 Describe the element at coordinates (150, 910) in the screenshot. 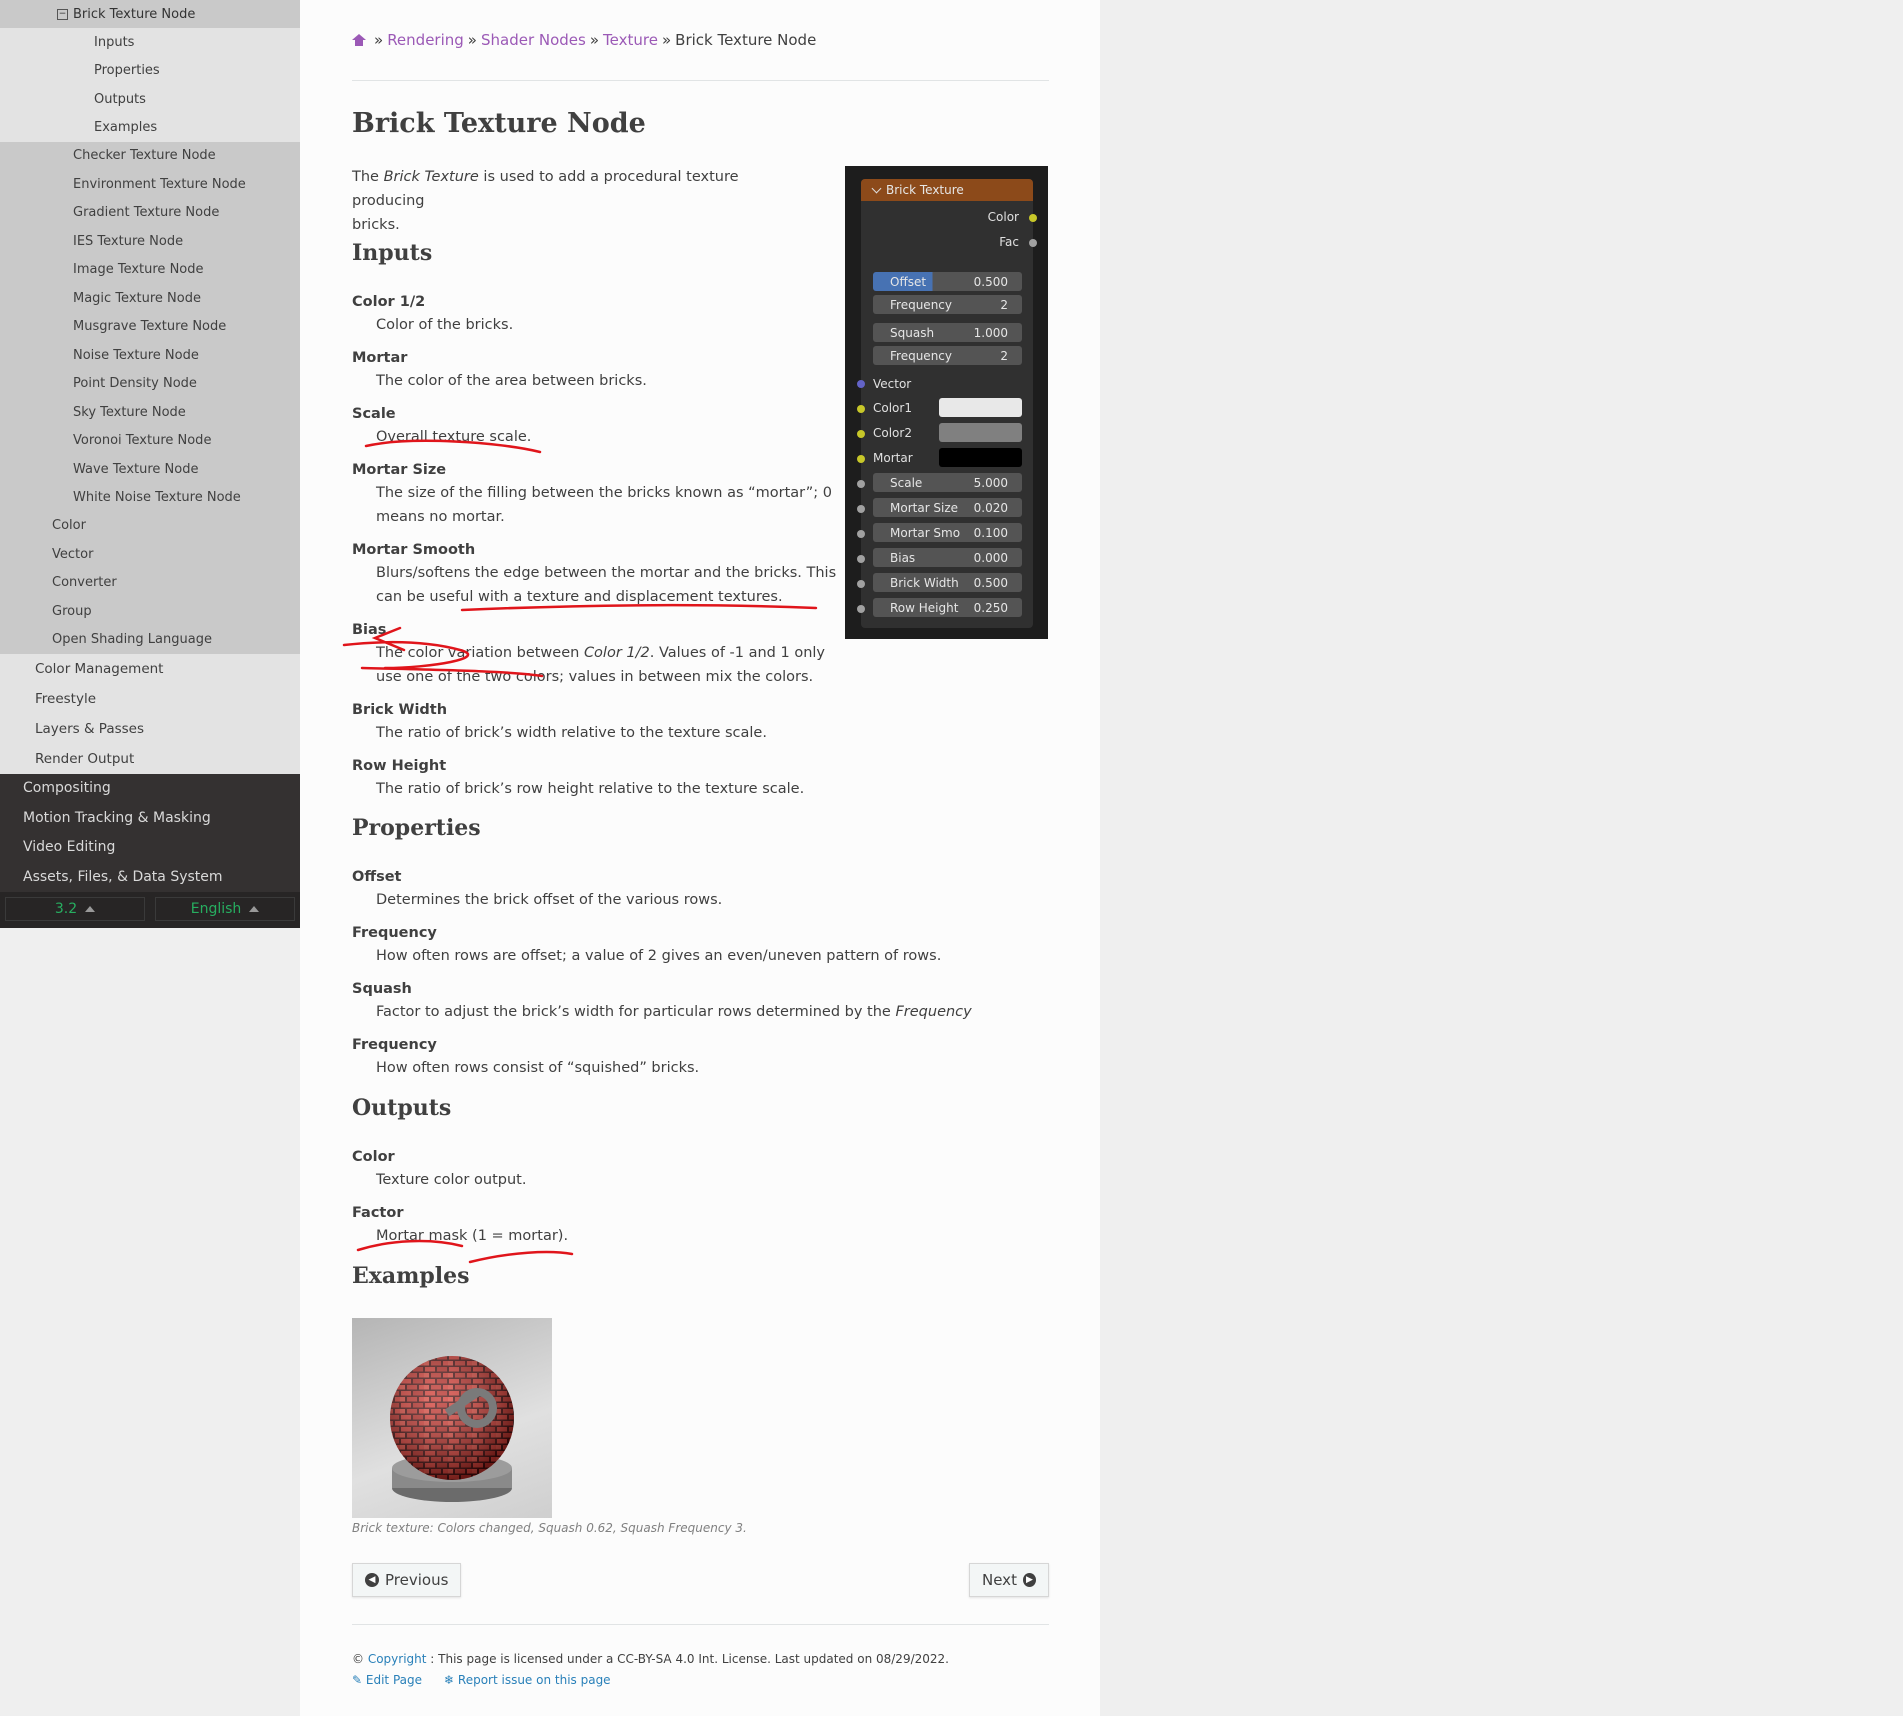

I see `version-bar: 3.2 English` at that location.